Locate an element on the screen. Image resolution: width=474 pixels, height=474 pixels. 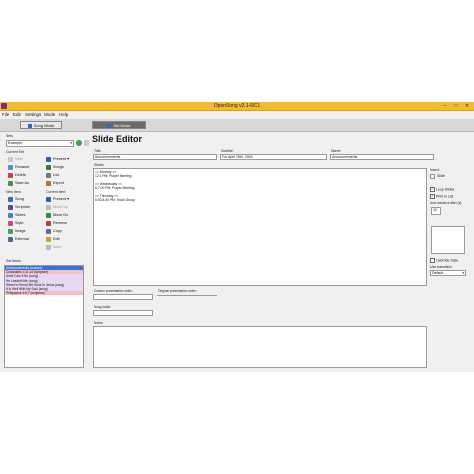
subtitle-field: For April 25th, 2004 is located at coordinates (273, 157).